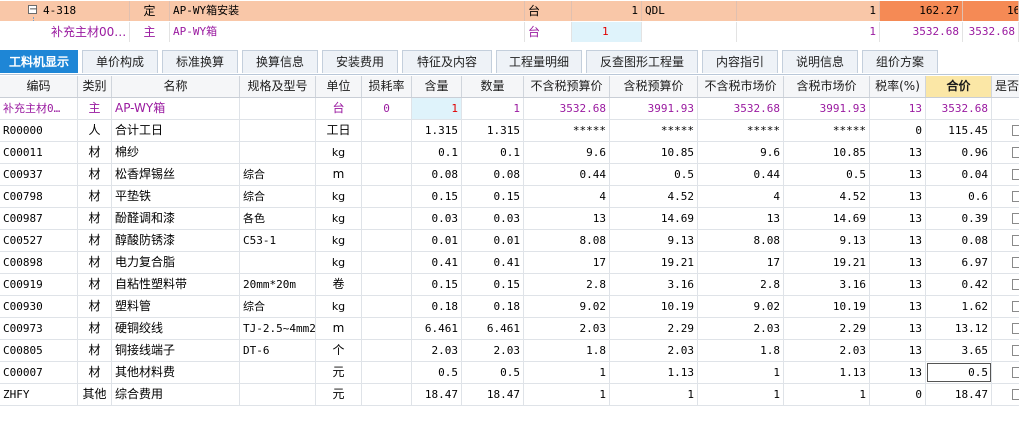 The height and width of the screenshot is (428, 1019). What do you see at coordinates (339, 174) in the screenshot?
I see `cell-unit: m` at bounding box center [339, 174].